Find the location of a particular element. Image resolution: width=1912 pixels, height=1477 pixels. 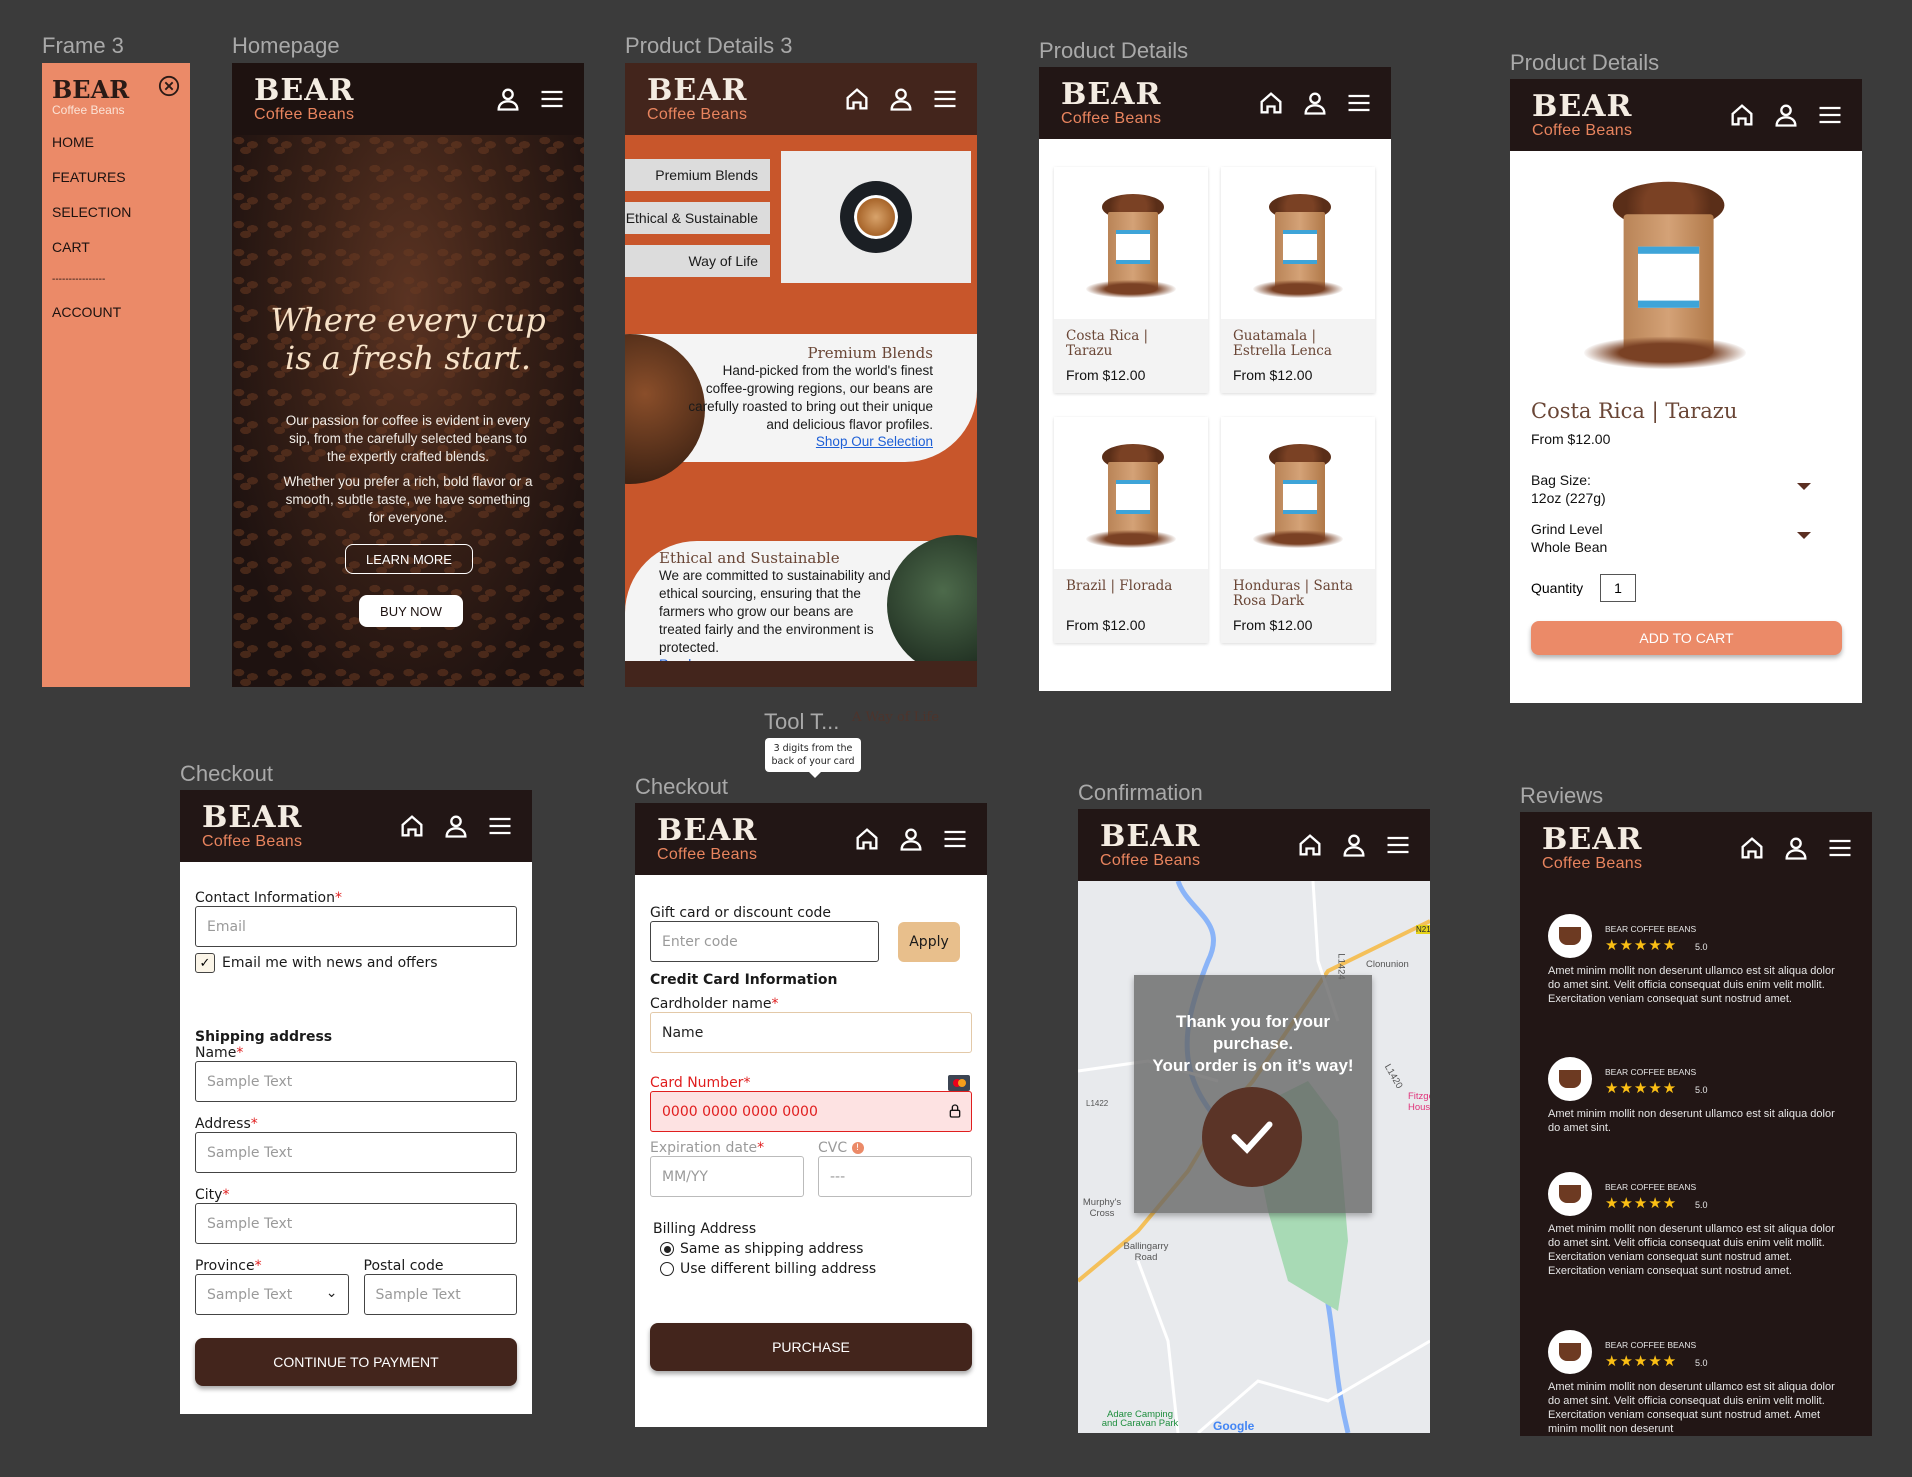

frame-label: Product Details is located at coordinates (1585, 62).